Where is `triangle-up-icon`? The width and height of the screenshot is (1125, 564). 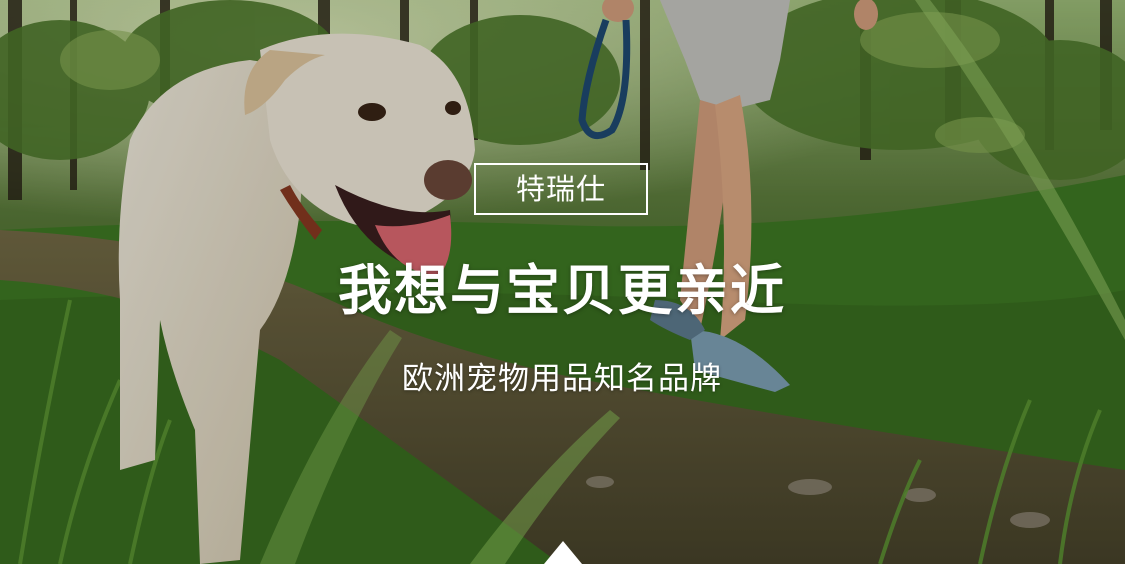 triangle-up-icon is located at coordinates (563, 552).